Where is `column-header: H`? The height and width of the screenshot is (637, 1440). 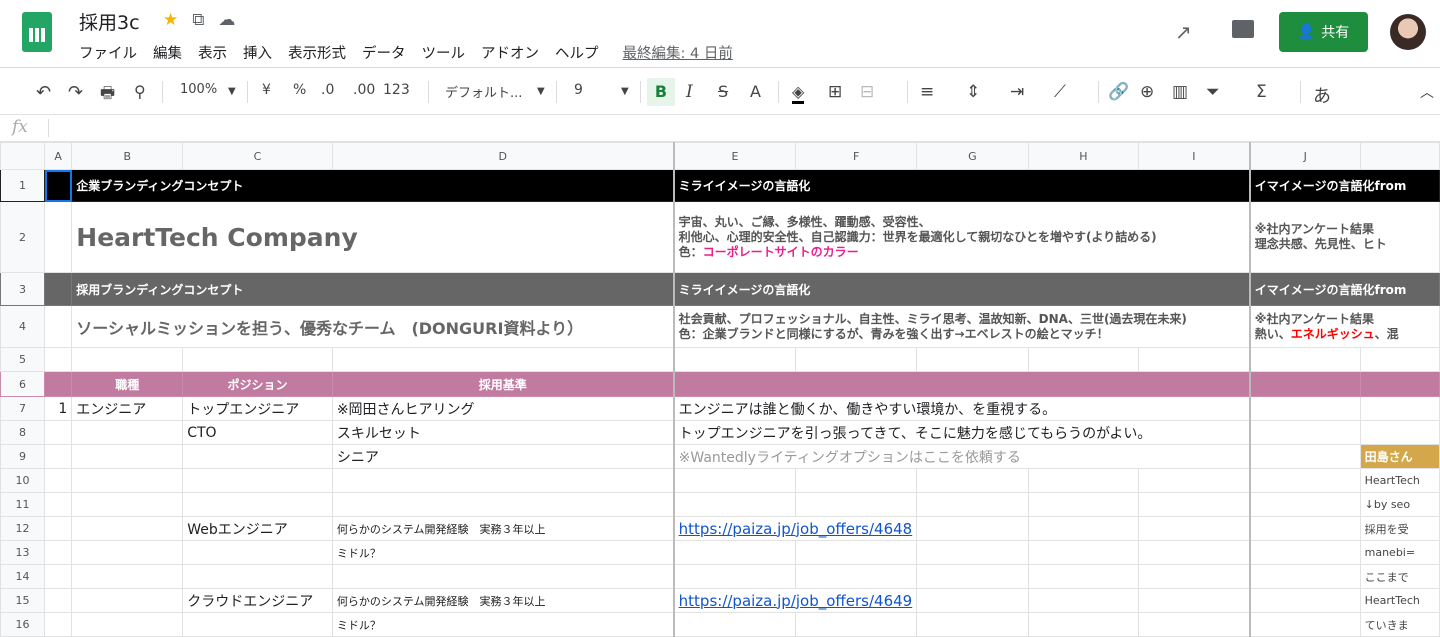 column-header: H is located at coordinates (1083, 156).